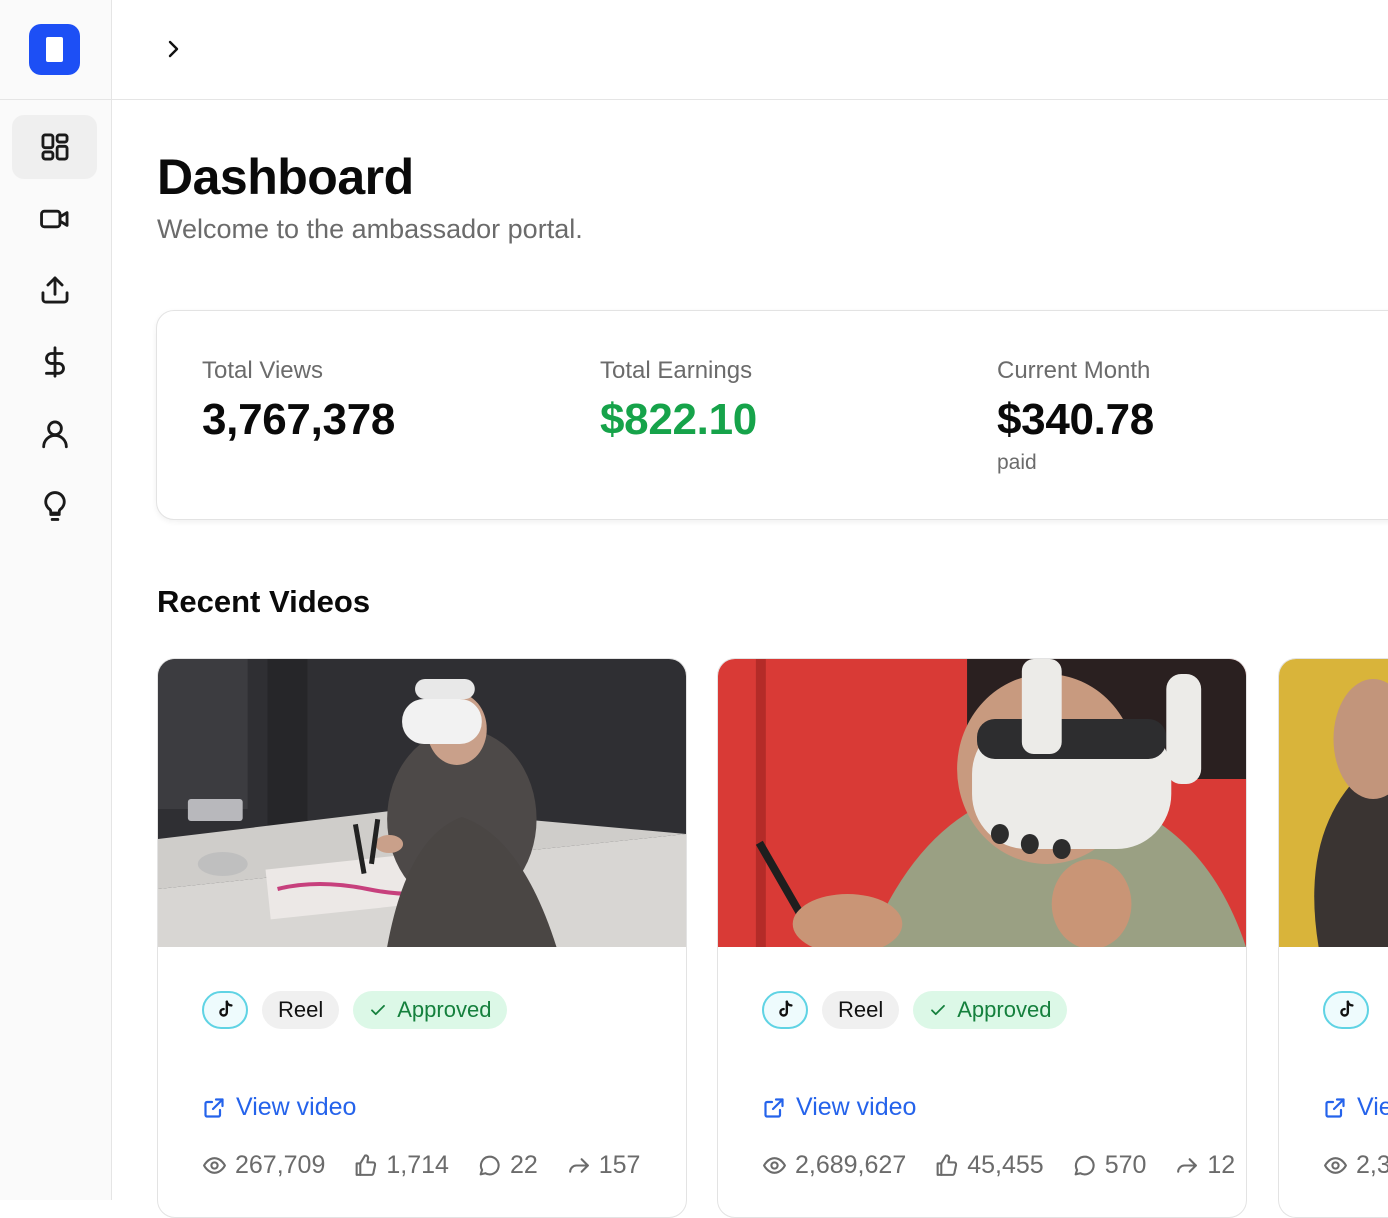  Describe the element at coordinates (1372, 1107) in the screenshot. I see `view-video-label: Vie` at that location.